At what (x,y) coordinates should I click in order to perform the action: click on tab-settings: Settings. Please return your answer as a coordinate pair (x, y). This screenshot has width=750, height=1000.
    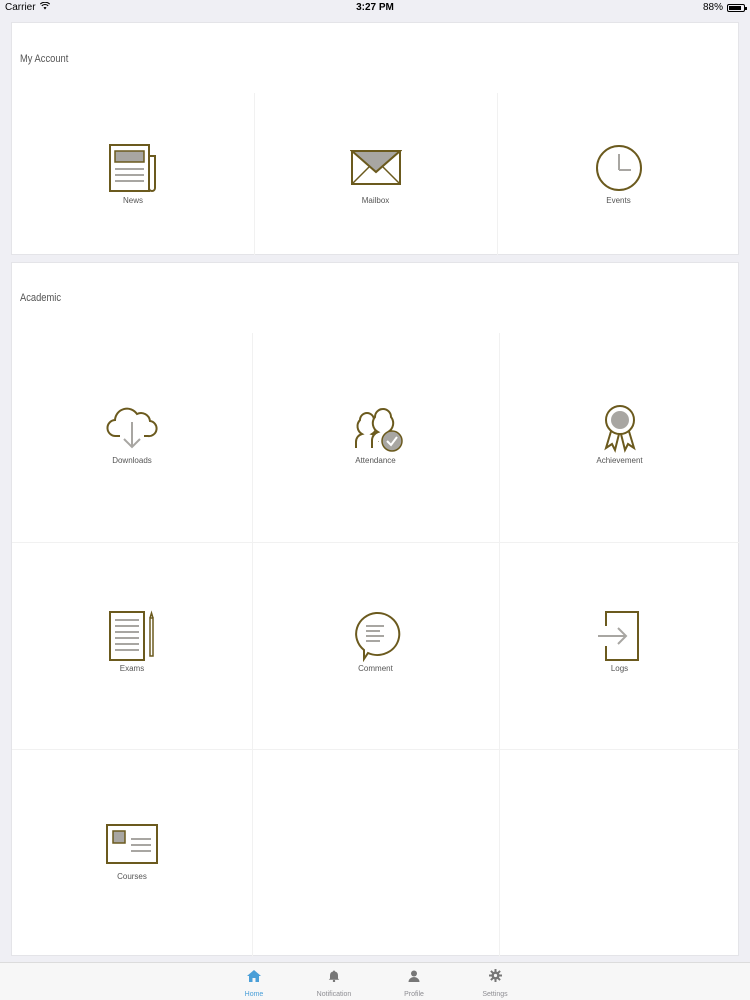
    Looking at the image, I should click on (495, 983).